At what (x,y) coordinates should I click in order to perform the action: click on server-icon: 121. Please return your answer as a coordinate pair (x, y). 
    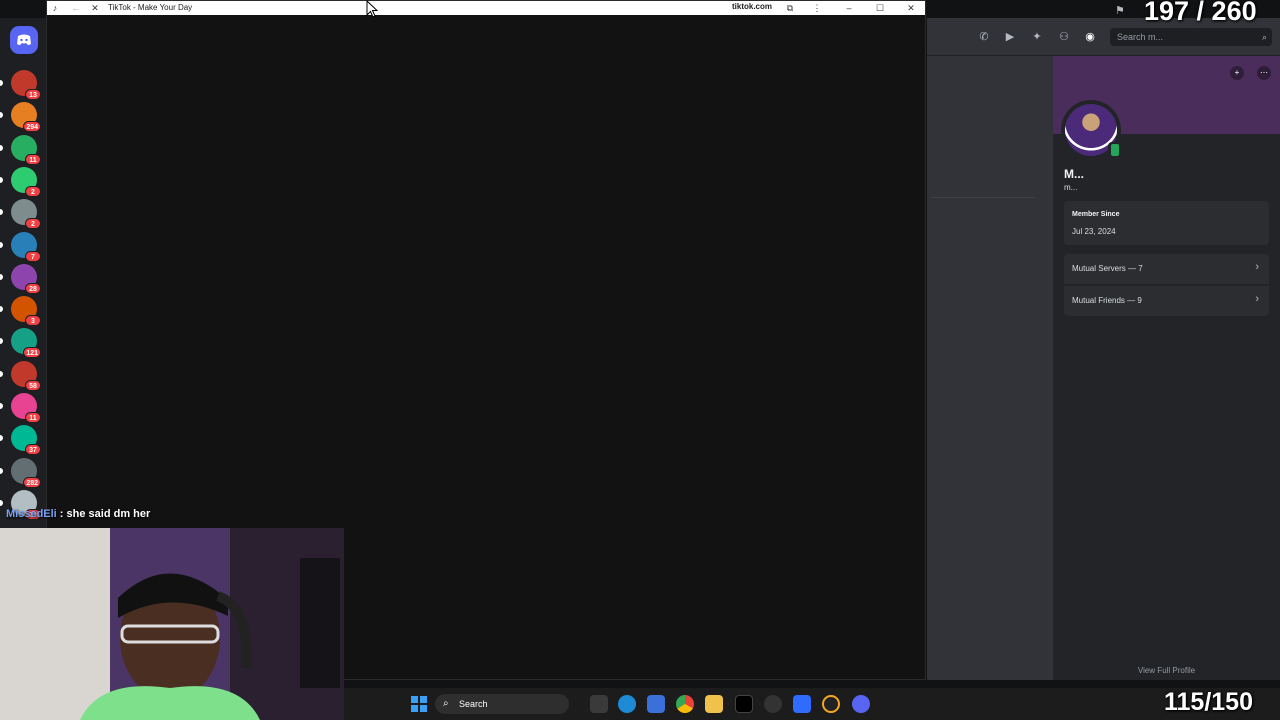
    Looking at the image, I should click on (20, 343).